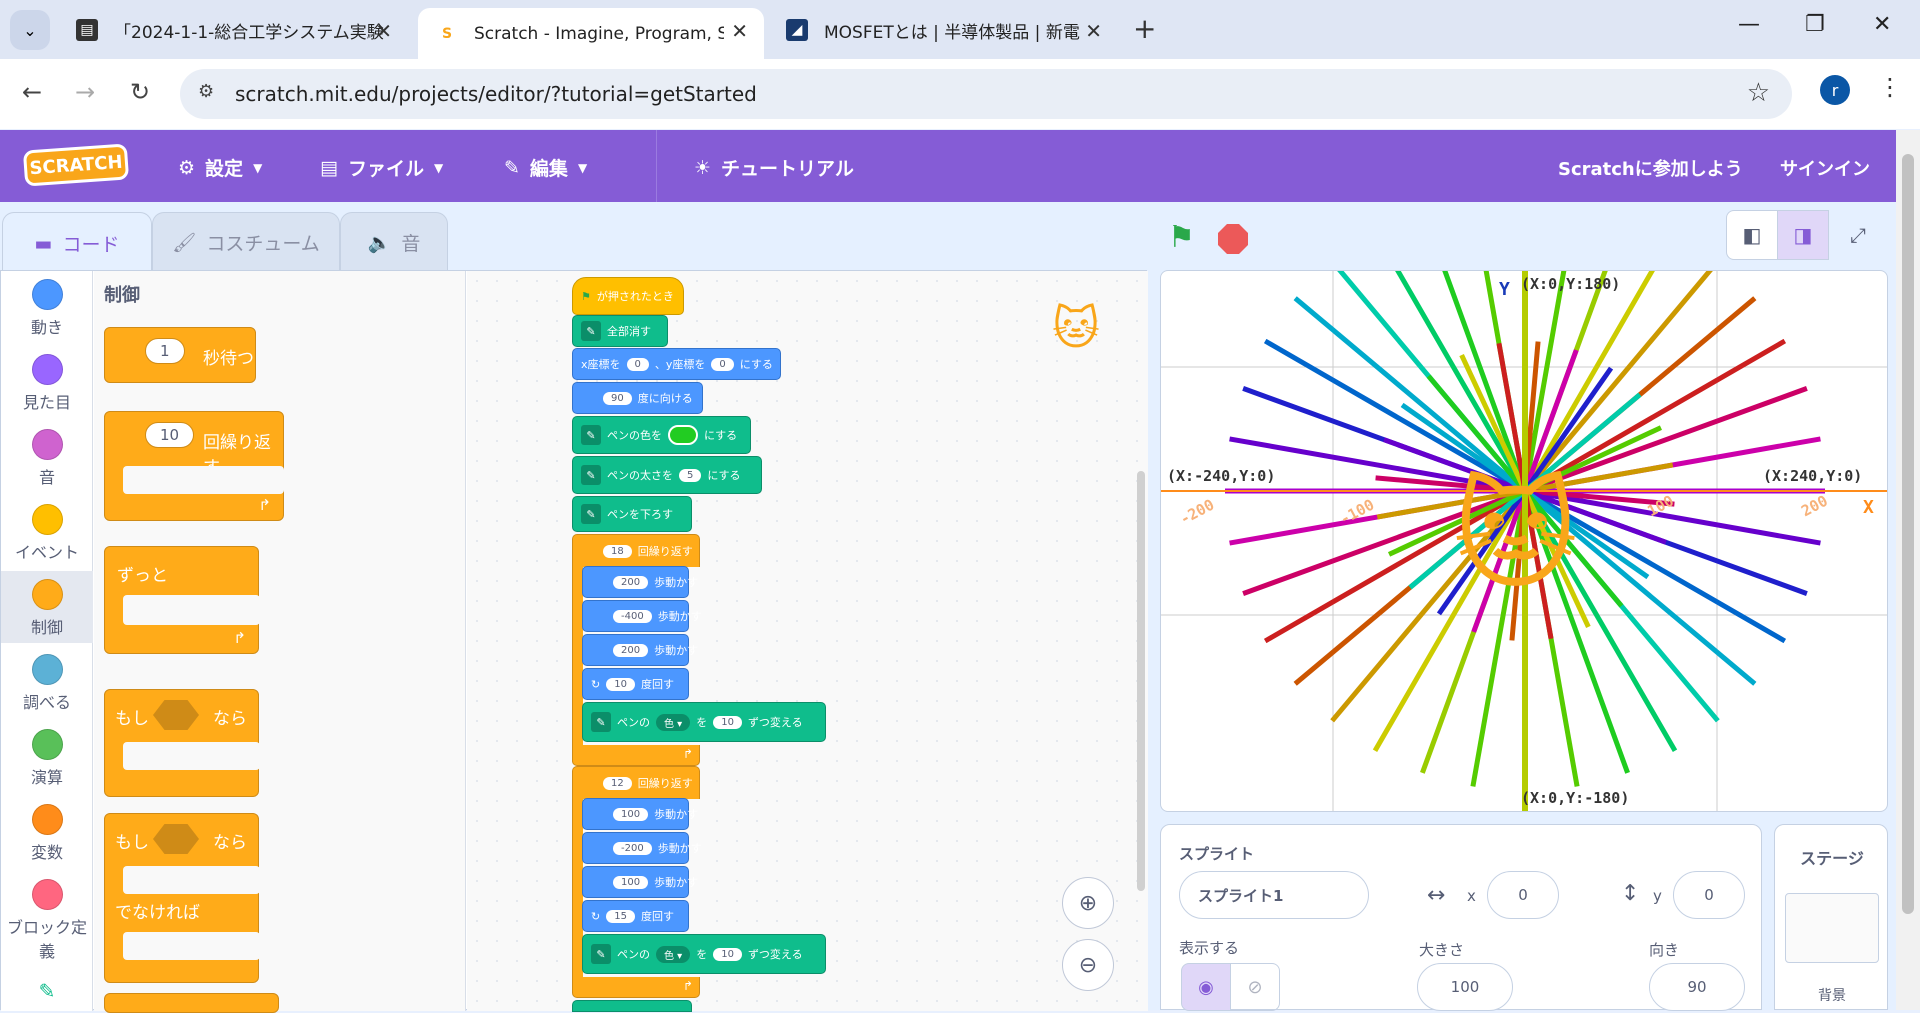 This screenshot has width=1920, height=1013. What do you see at coordinates (47, 460) in the screenshot?
I see `category-sound: 音` at bounding box center [47, 460].